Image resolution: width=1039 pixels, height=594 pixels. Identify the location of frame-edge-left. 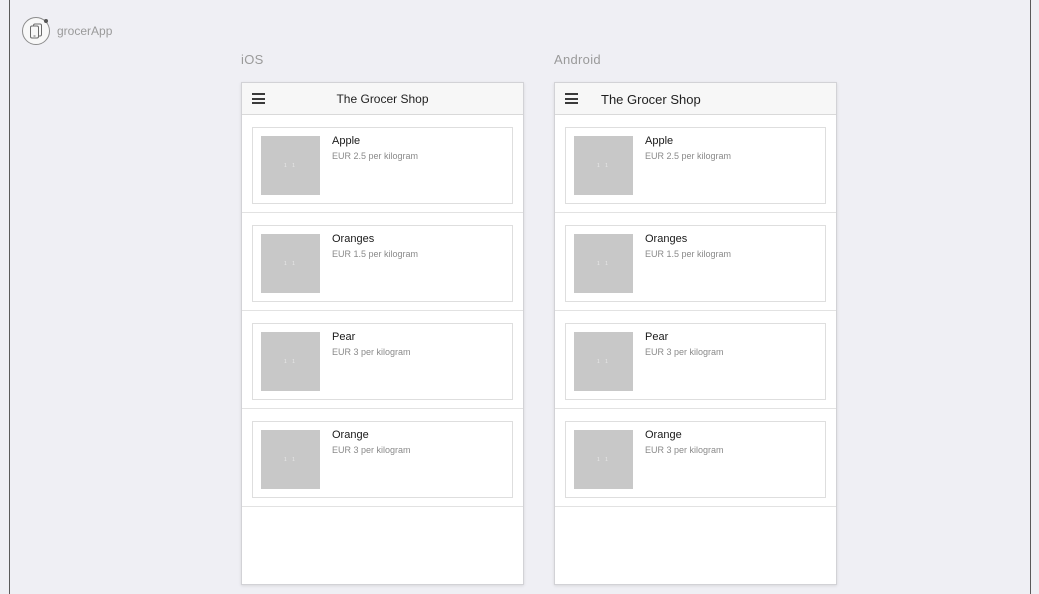
(9, 297).